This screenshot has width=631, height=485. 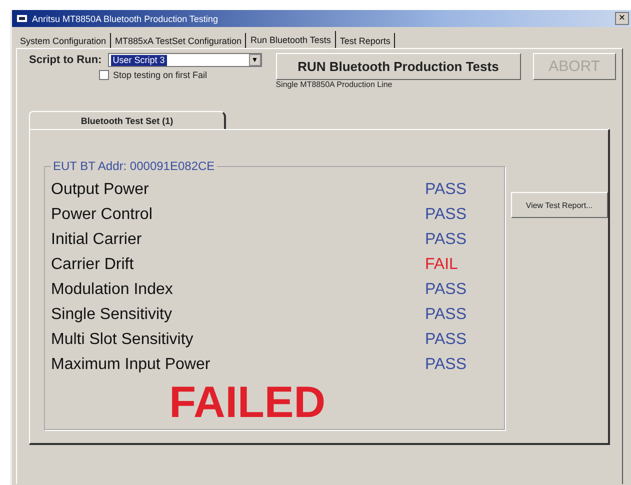 I want to click on test-result: FAIL, so click(x=441, y=265).